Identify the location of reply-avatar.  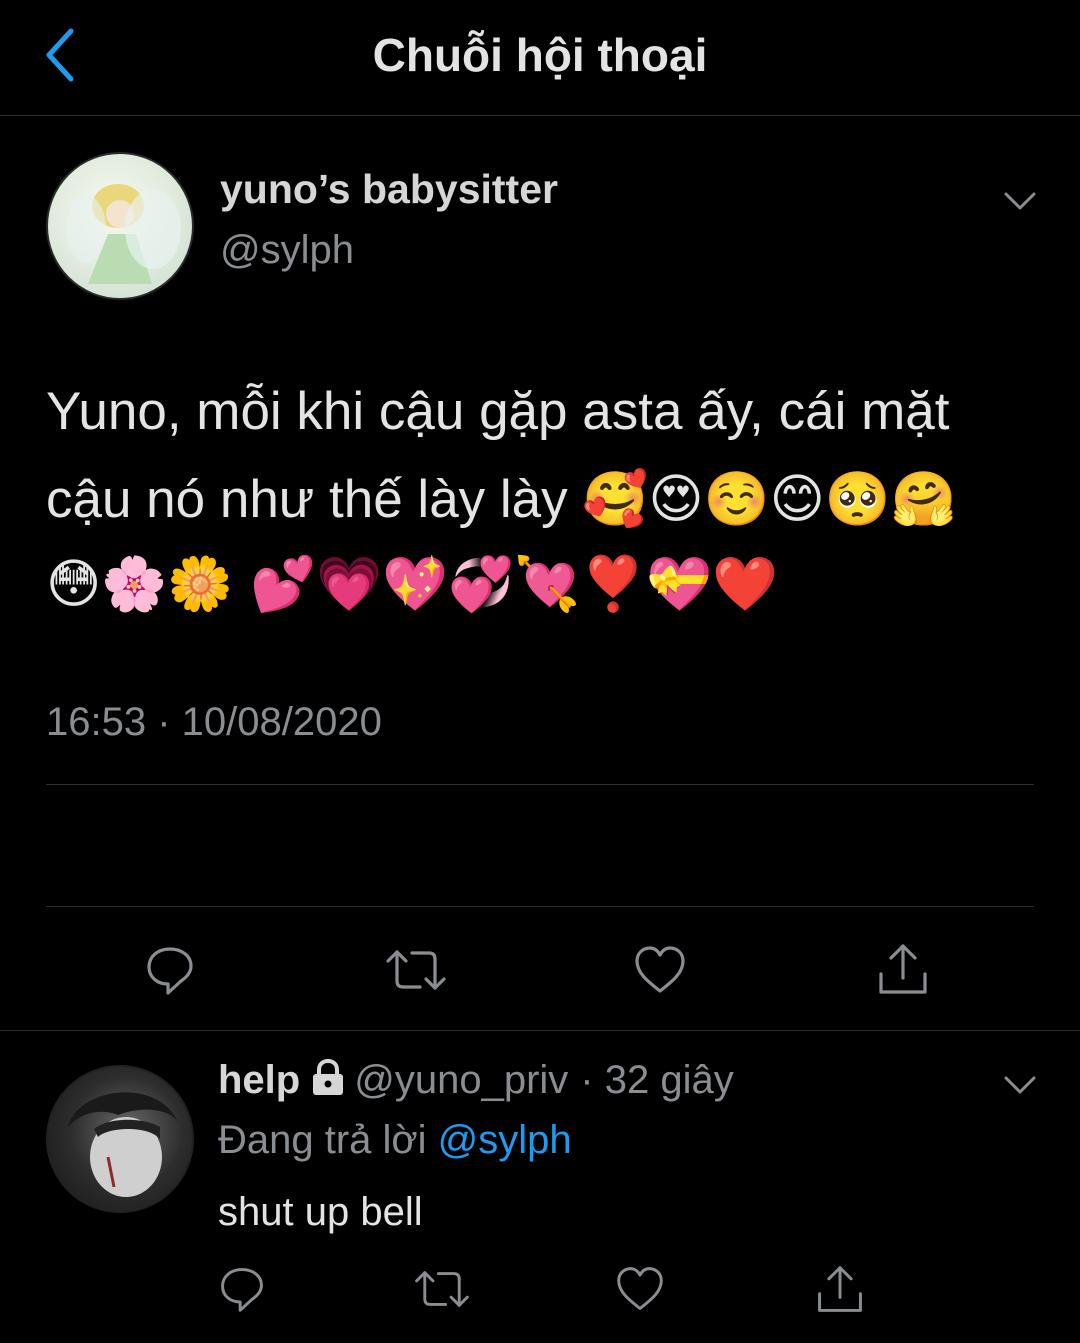
(120, 1139).